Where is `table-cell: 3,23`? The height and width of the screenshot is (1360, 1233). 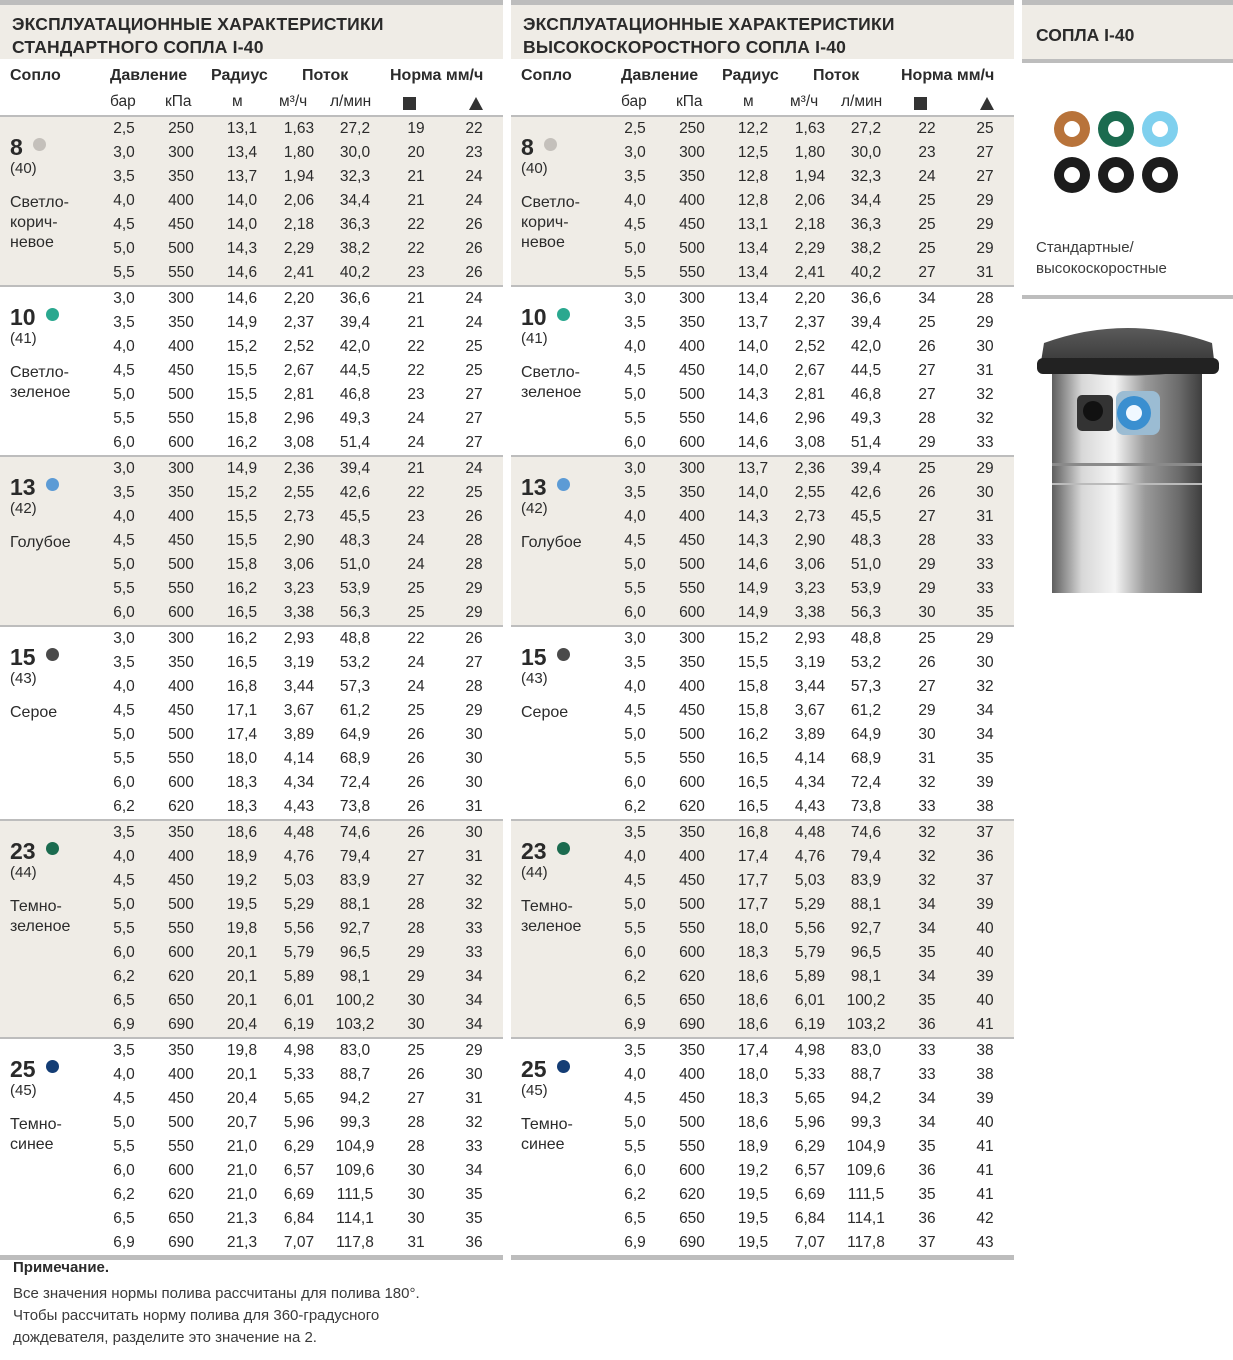
table-cell: 3,23 is located at coordinates (810, 588).